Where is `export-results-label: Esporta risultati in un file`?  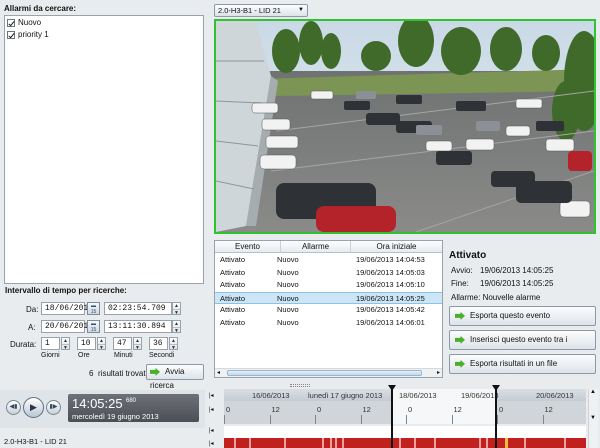 export-results-label: Esporta risultati in un file is located at coordinates (514, 363).